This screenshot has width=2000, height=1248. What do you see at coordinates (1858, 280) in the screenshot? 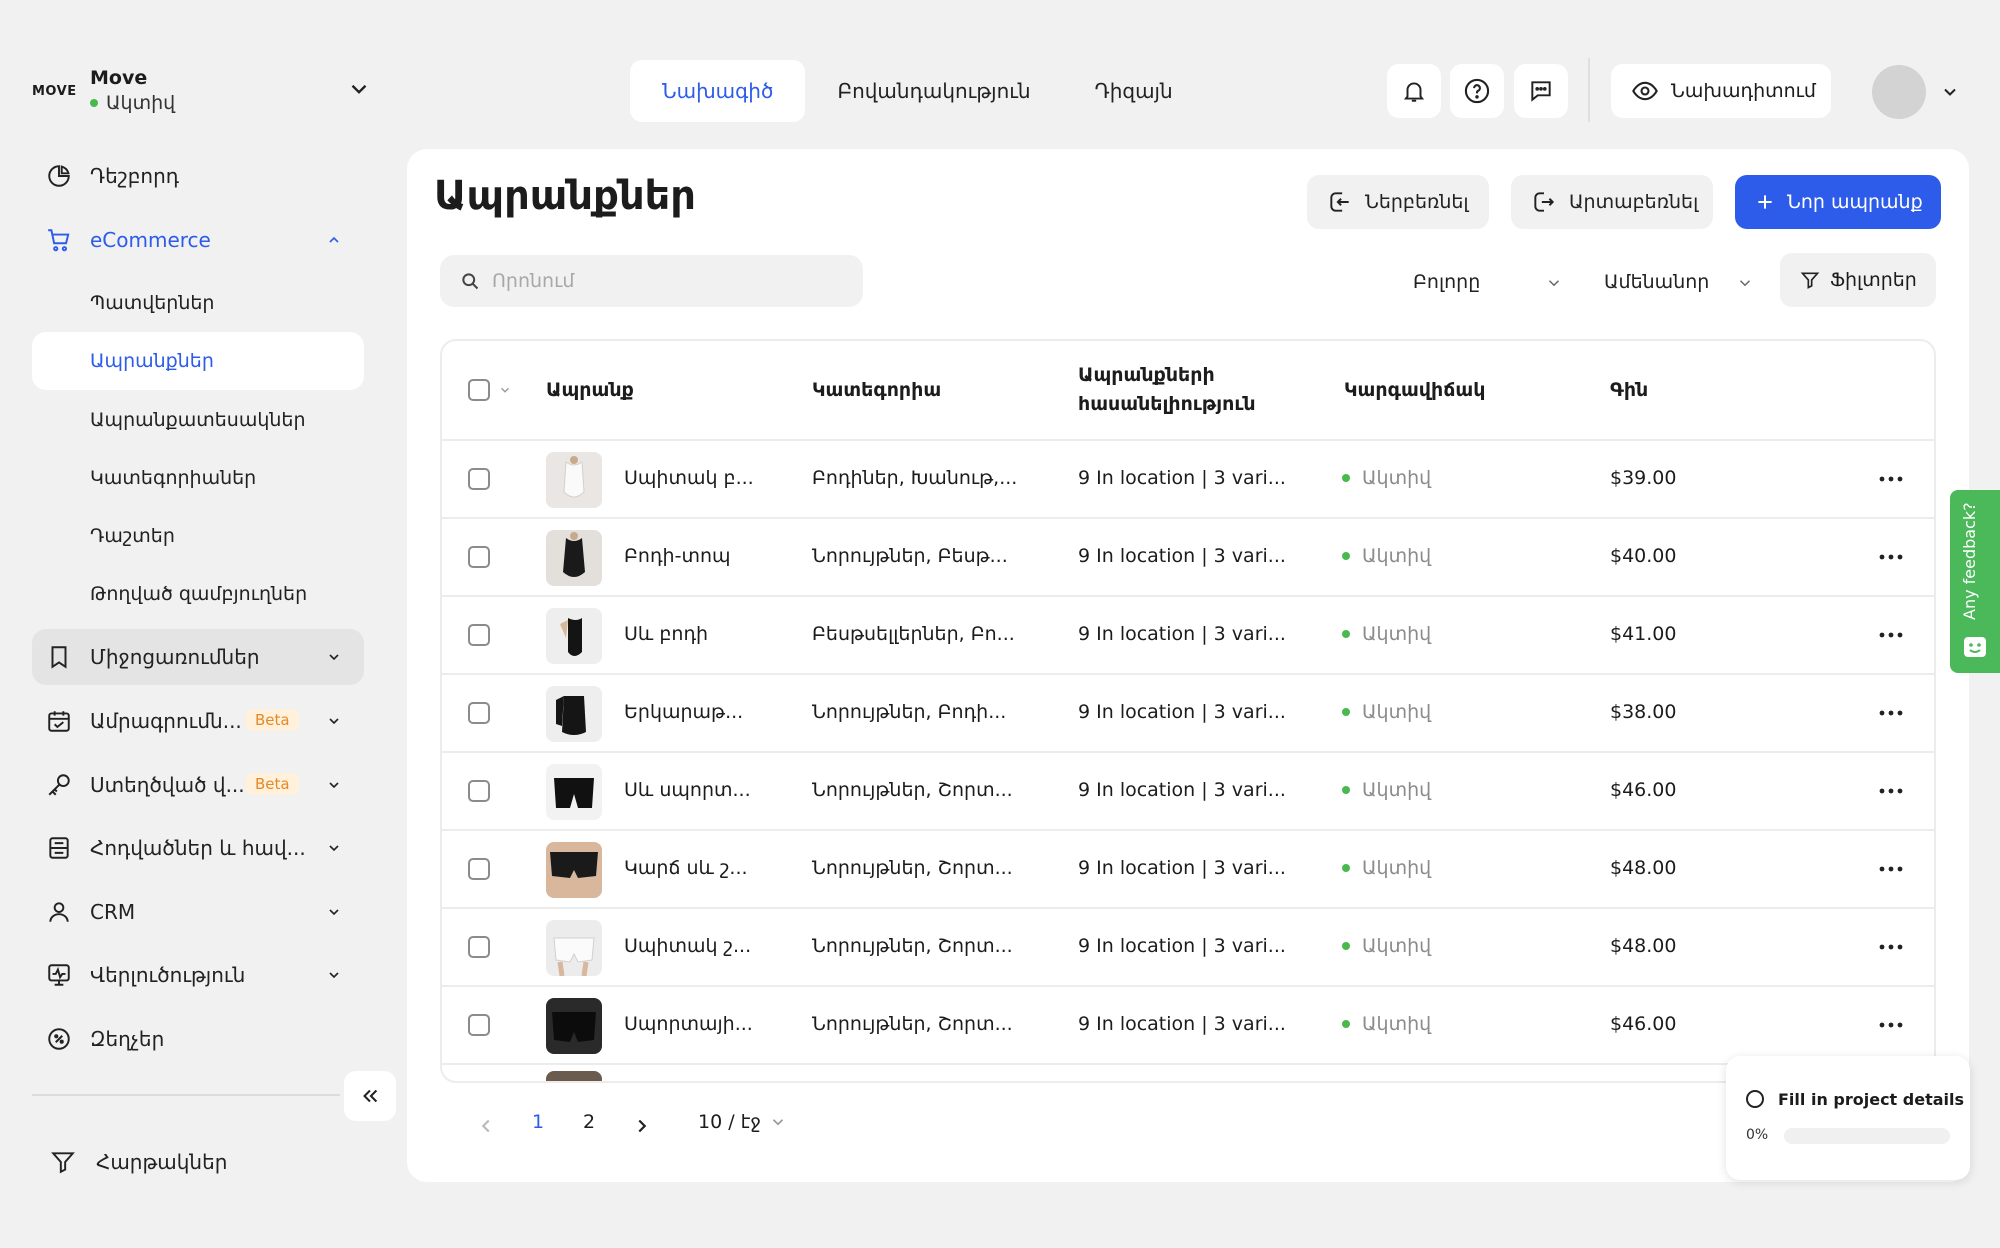
I see `filters-button: Ֆիլտրեր` at bounding box center [1858, 280].